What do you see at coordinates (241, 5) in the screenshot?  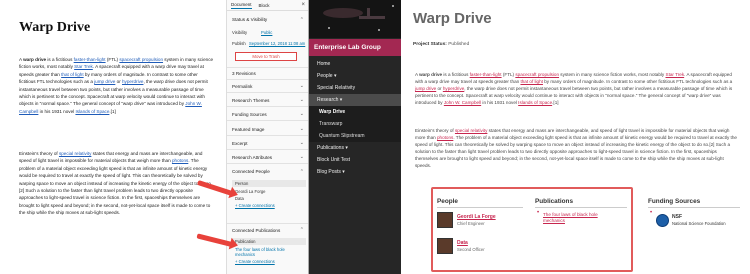 I see `tab-document: Document` at bounding box center [241, 5].